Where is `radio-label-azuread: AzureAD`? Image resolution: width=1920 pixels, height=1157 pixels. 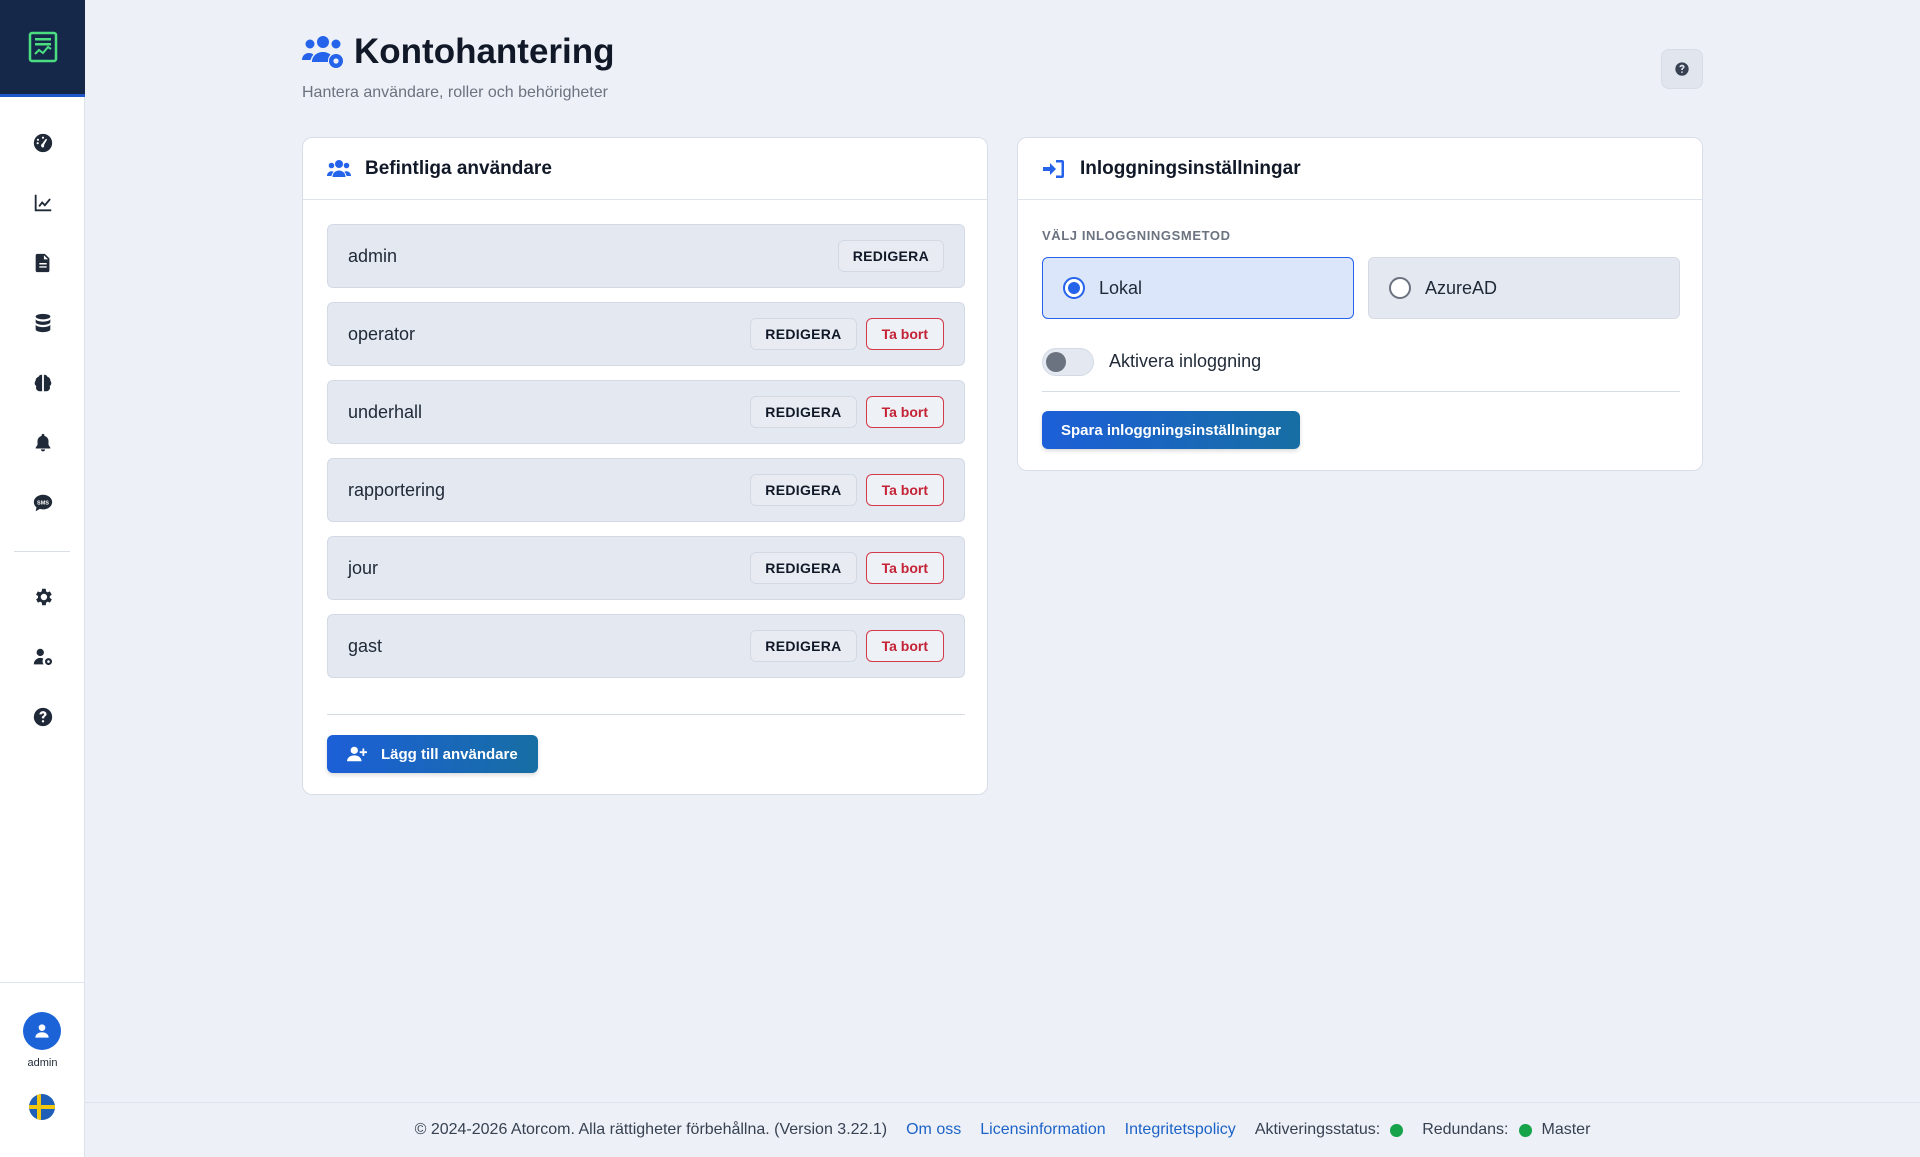
radio-label-azuread: AzureAD is located at coordinates (1461, 287).